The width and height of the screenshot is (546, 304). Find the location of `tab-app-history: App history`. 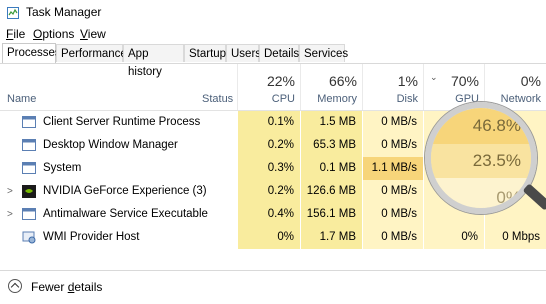

tab-app-history: App history is located at coordinates (153, 61).